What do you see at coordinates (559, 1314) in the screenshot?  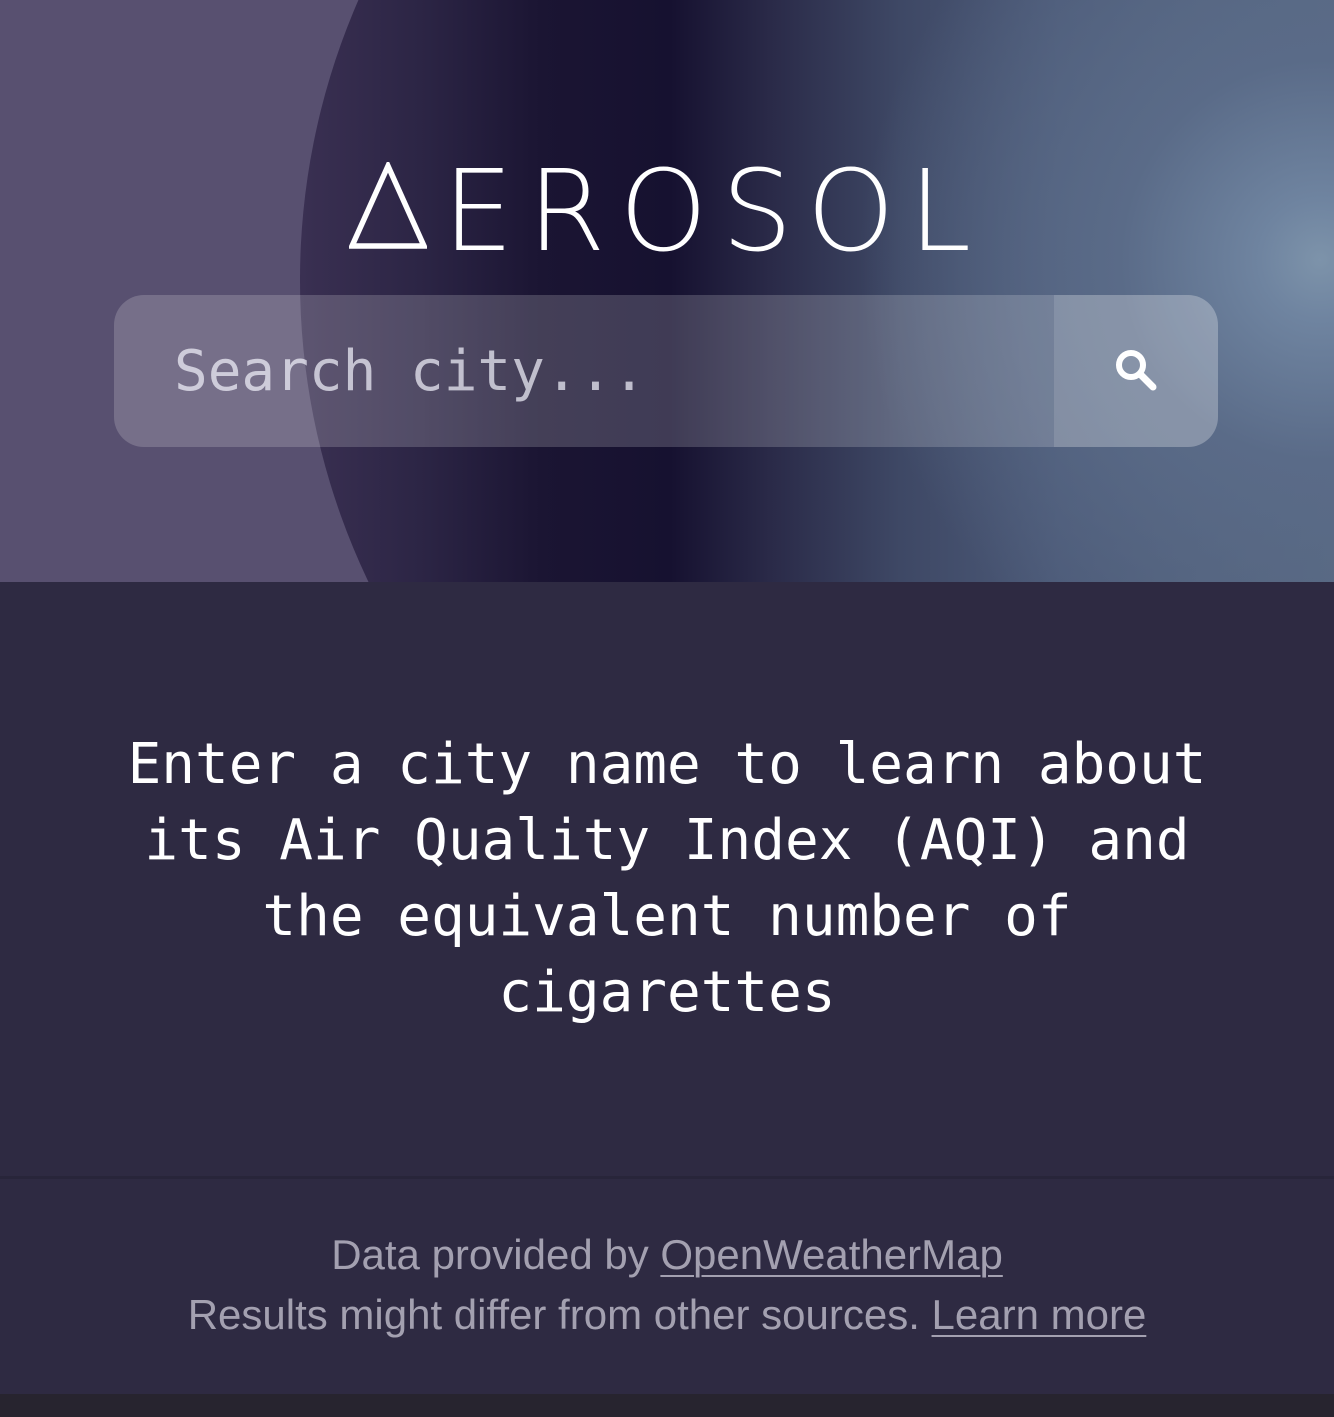 I see `disclaimer-text: Results might differ from other sources.` at bounding box center [559, 1314].